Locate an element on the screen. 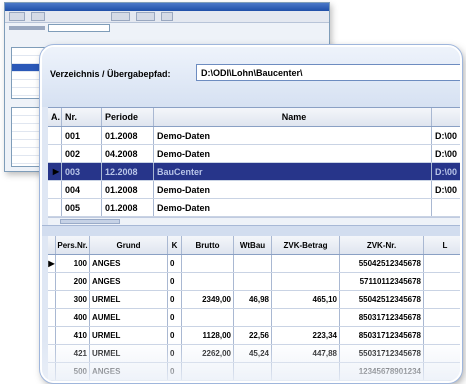 The width and height of the screenshot is (466, 384). employee-cell-pnr: 400 is located at coordinates (73, 317).